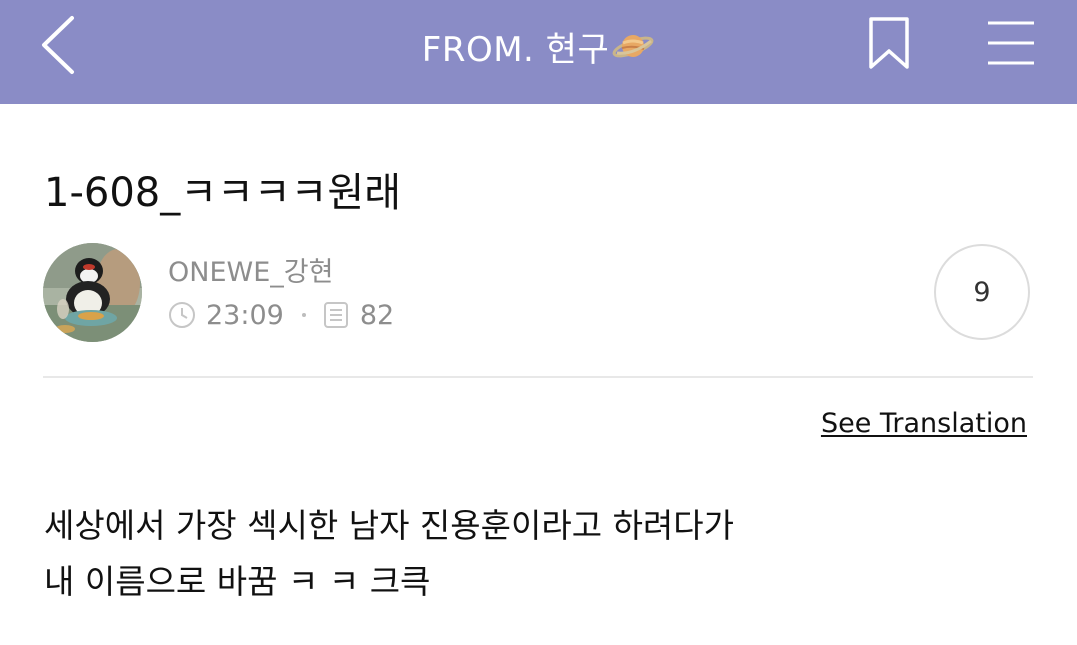 This screenshot has height=645, width=1077. I want to click on chevron-left-icon, so click(58, 45).